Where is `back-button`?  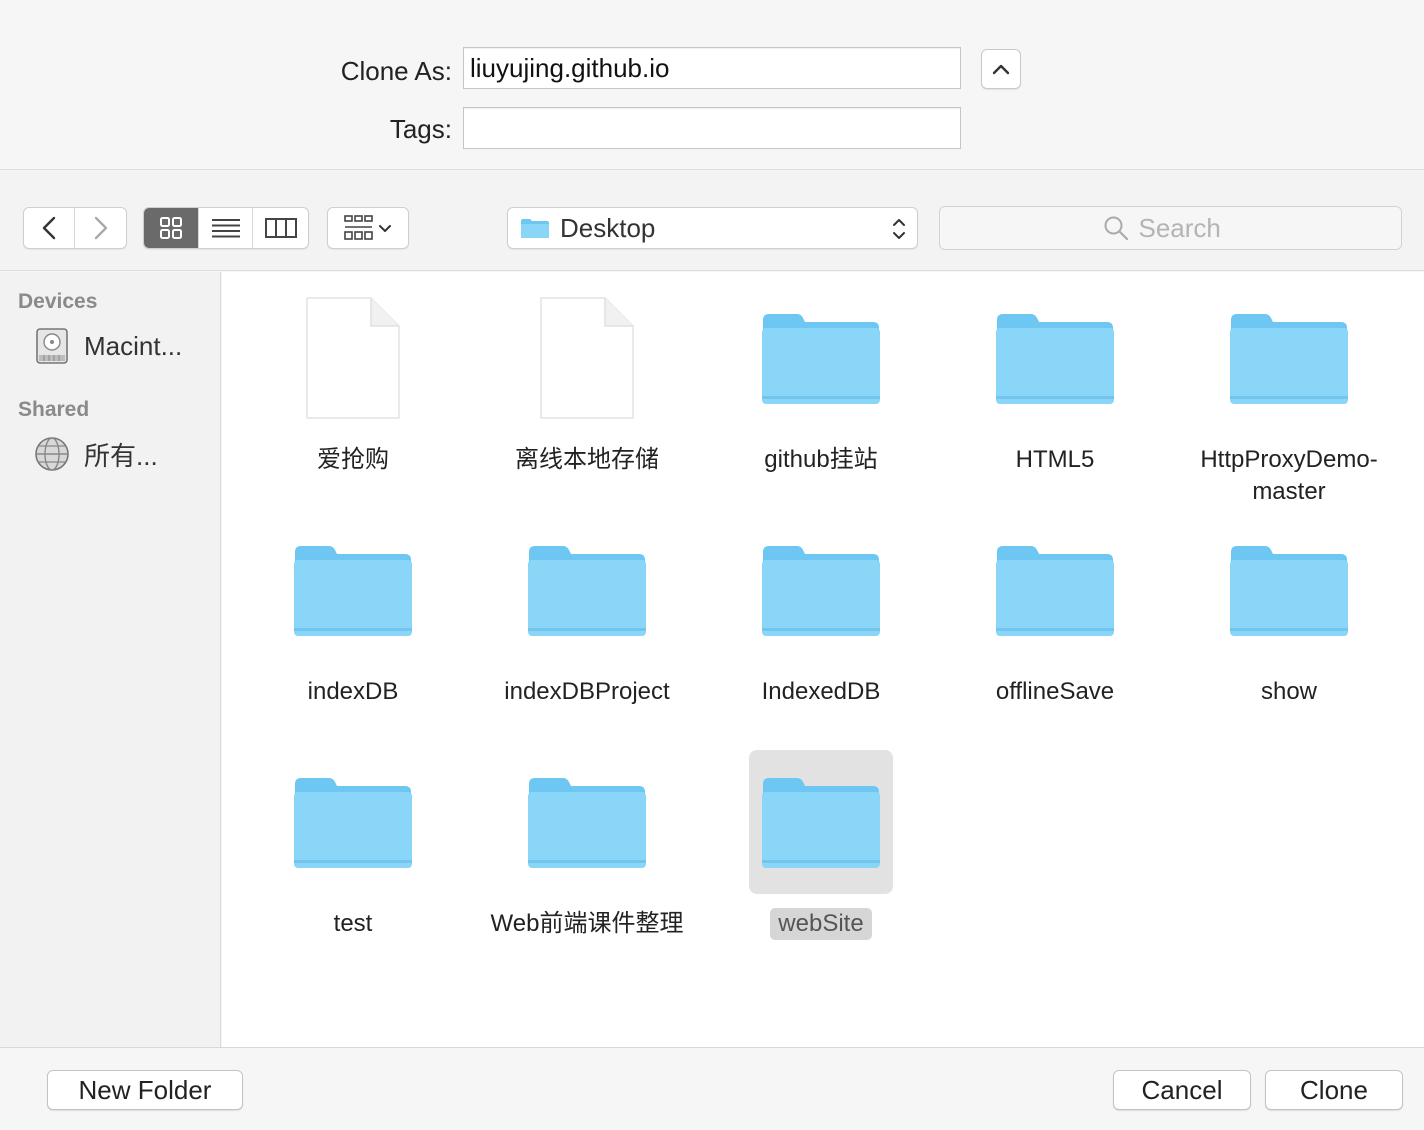 back-button is located at coordinates (50, 228).